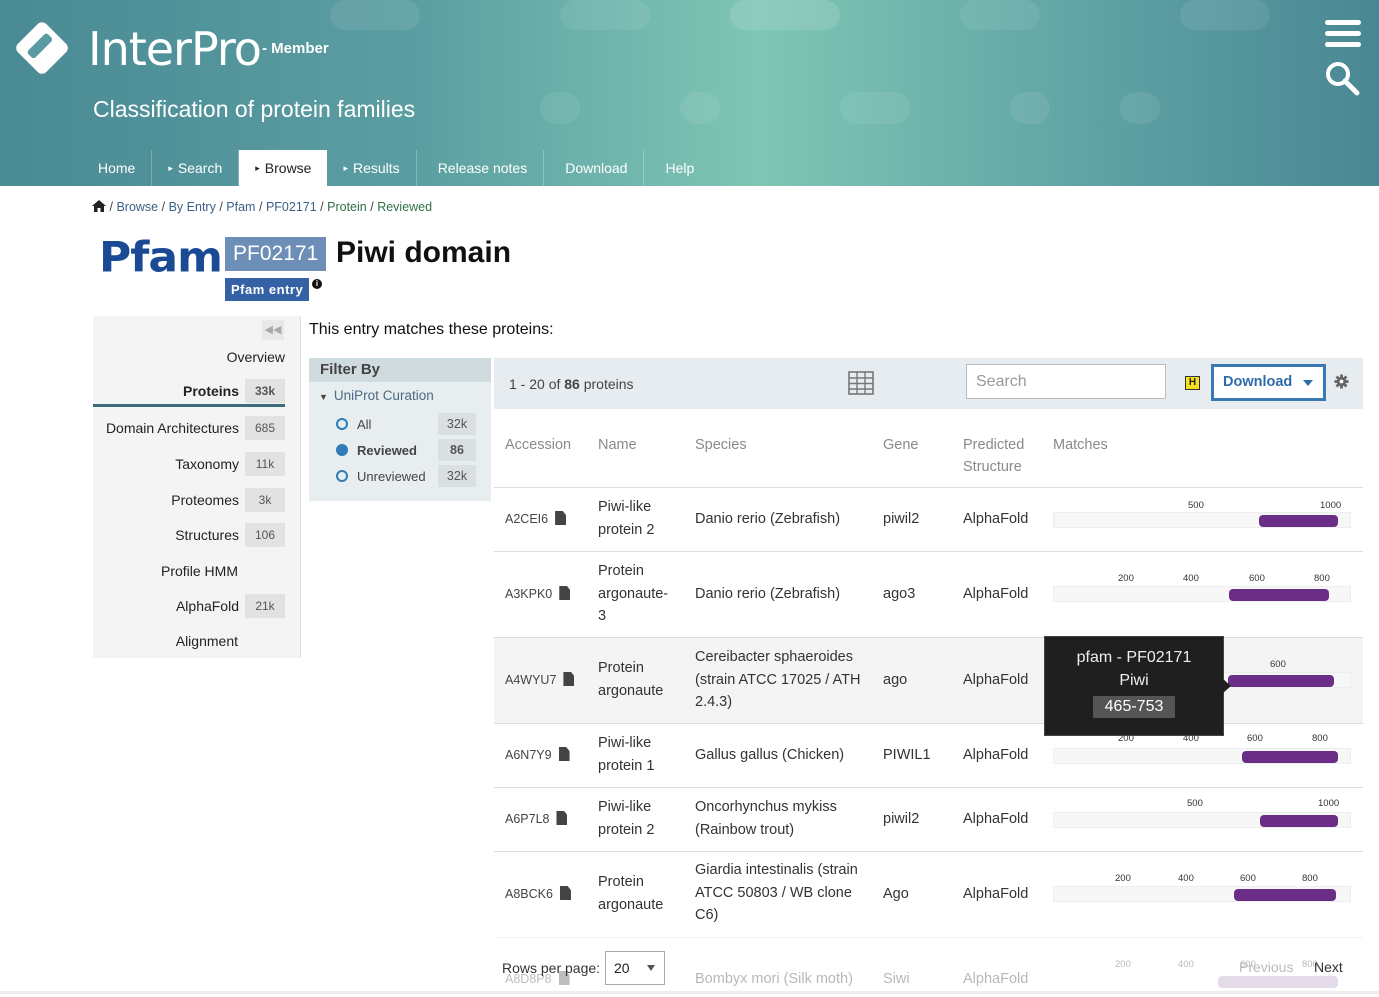 Image resolution: width=1379 pixels, height=997 pixels. I want to click on nav-download: Download, so click(594, 168).